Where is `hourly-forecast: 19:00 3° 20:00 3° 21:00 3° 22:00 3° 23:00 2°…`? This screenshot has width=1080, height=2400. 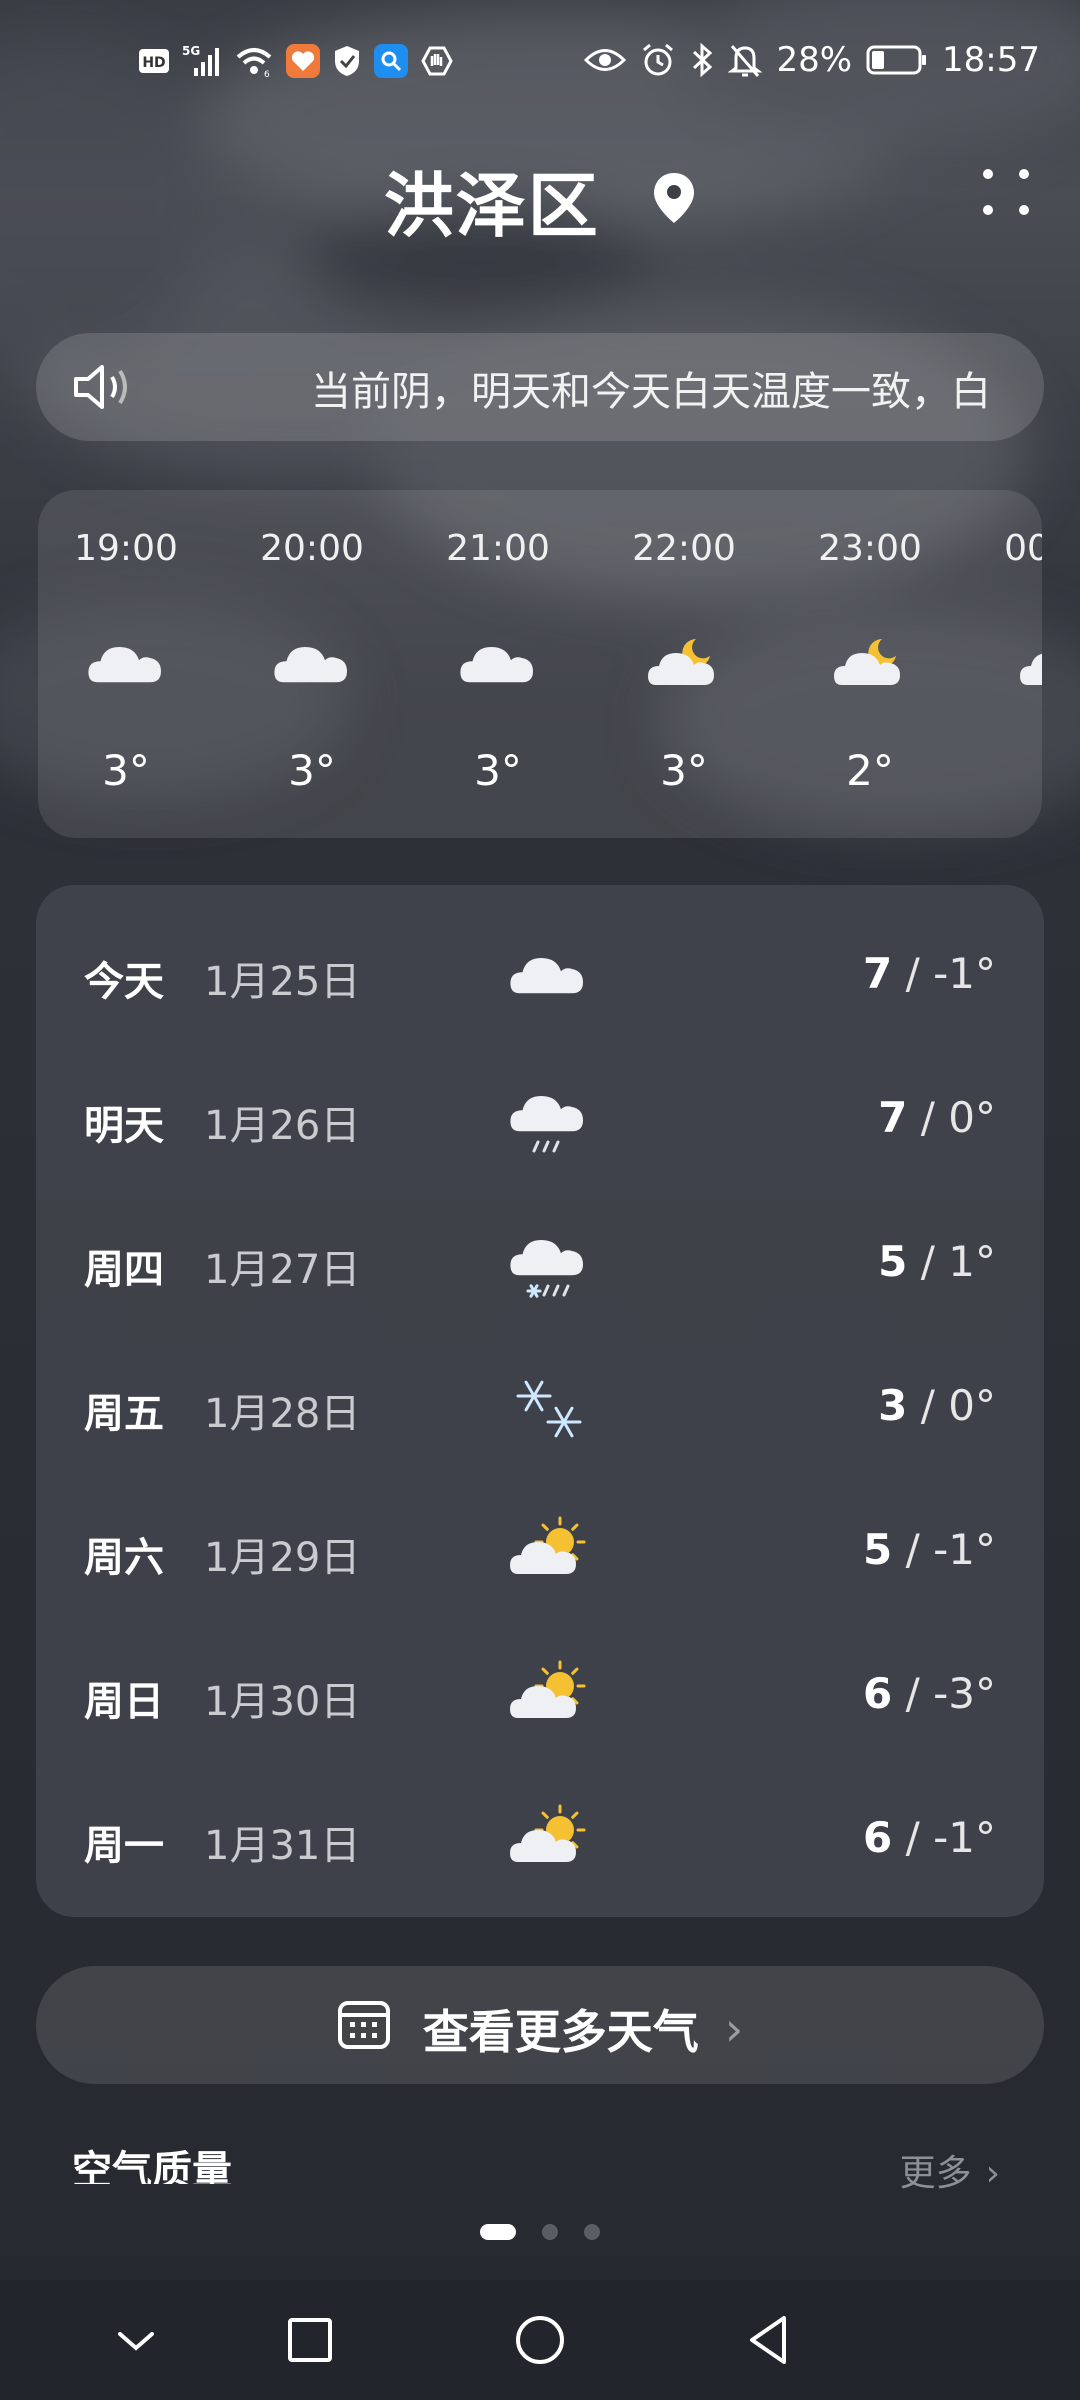
hourly-forecast: 19:00 3° 20:00 3° 21:00 3° 22:00 3° 23:00 2°… is located at coordinates (540, 664).